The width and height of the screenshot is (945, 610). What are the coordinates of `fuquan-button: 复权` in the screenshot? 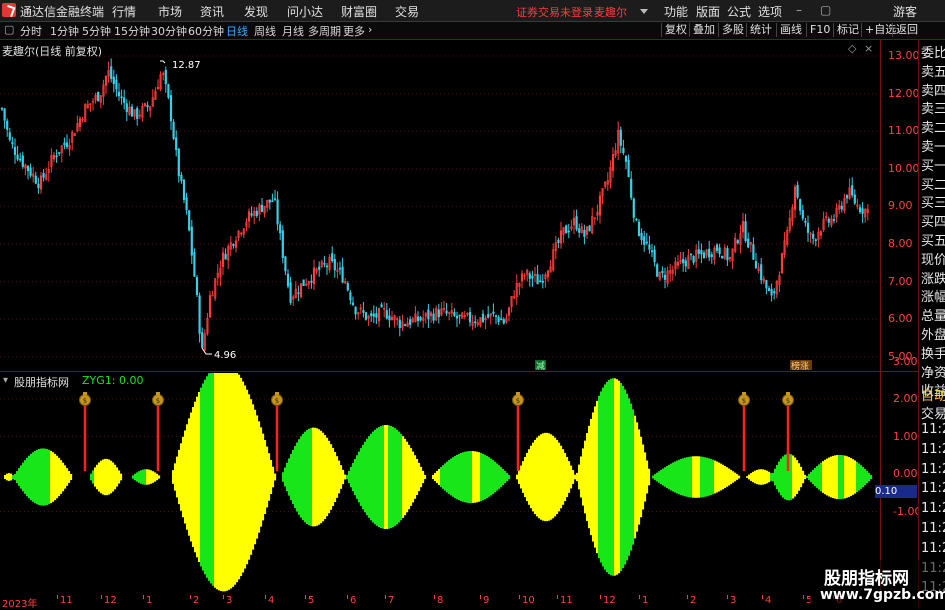 It's located at (674, 30).